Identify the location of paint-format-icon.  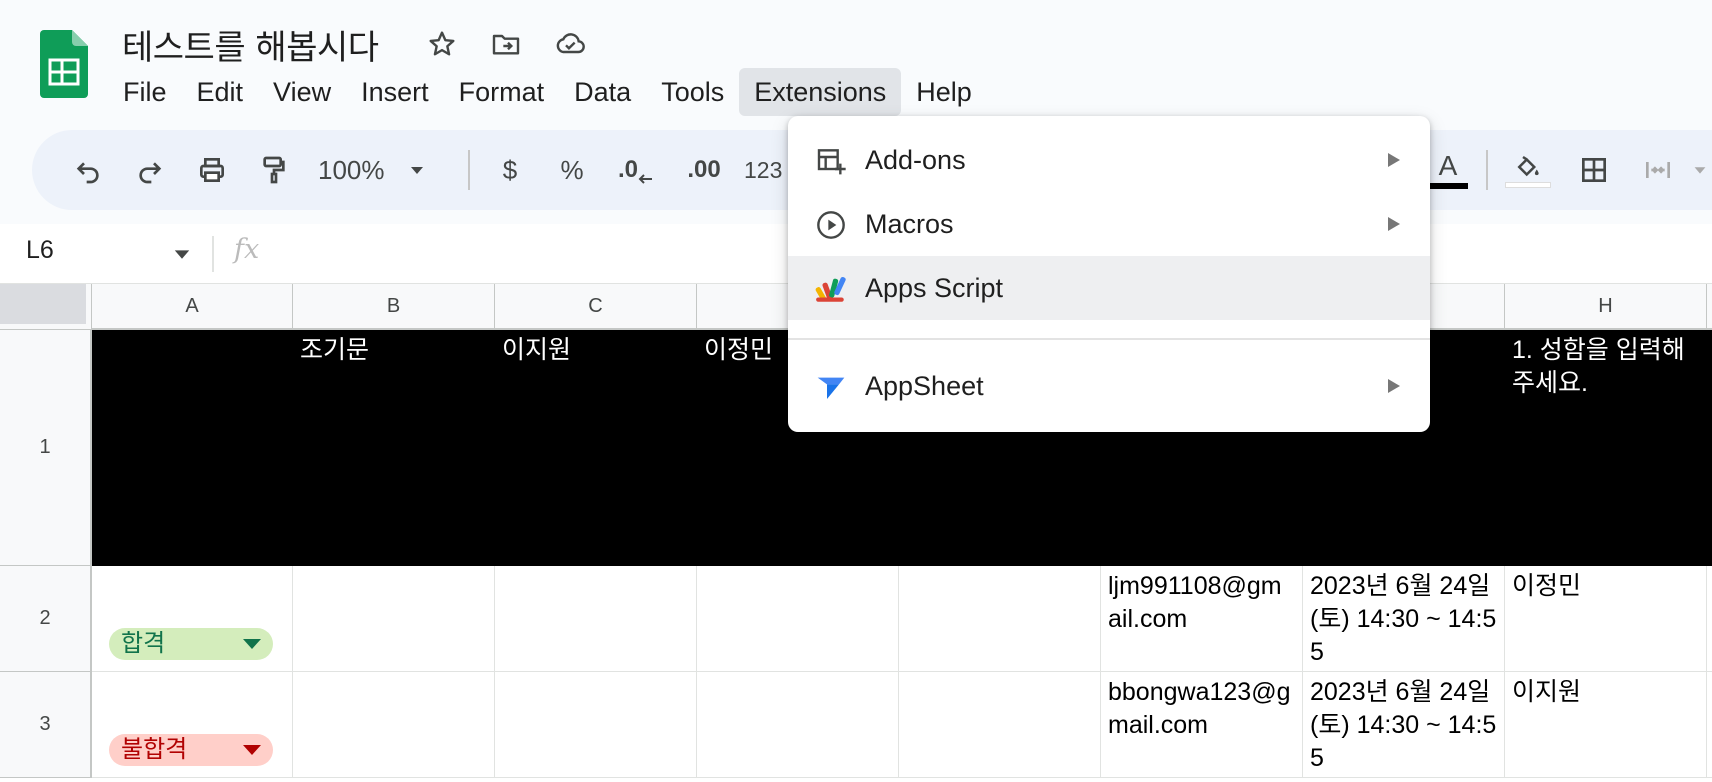
(274, 170).